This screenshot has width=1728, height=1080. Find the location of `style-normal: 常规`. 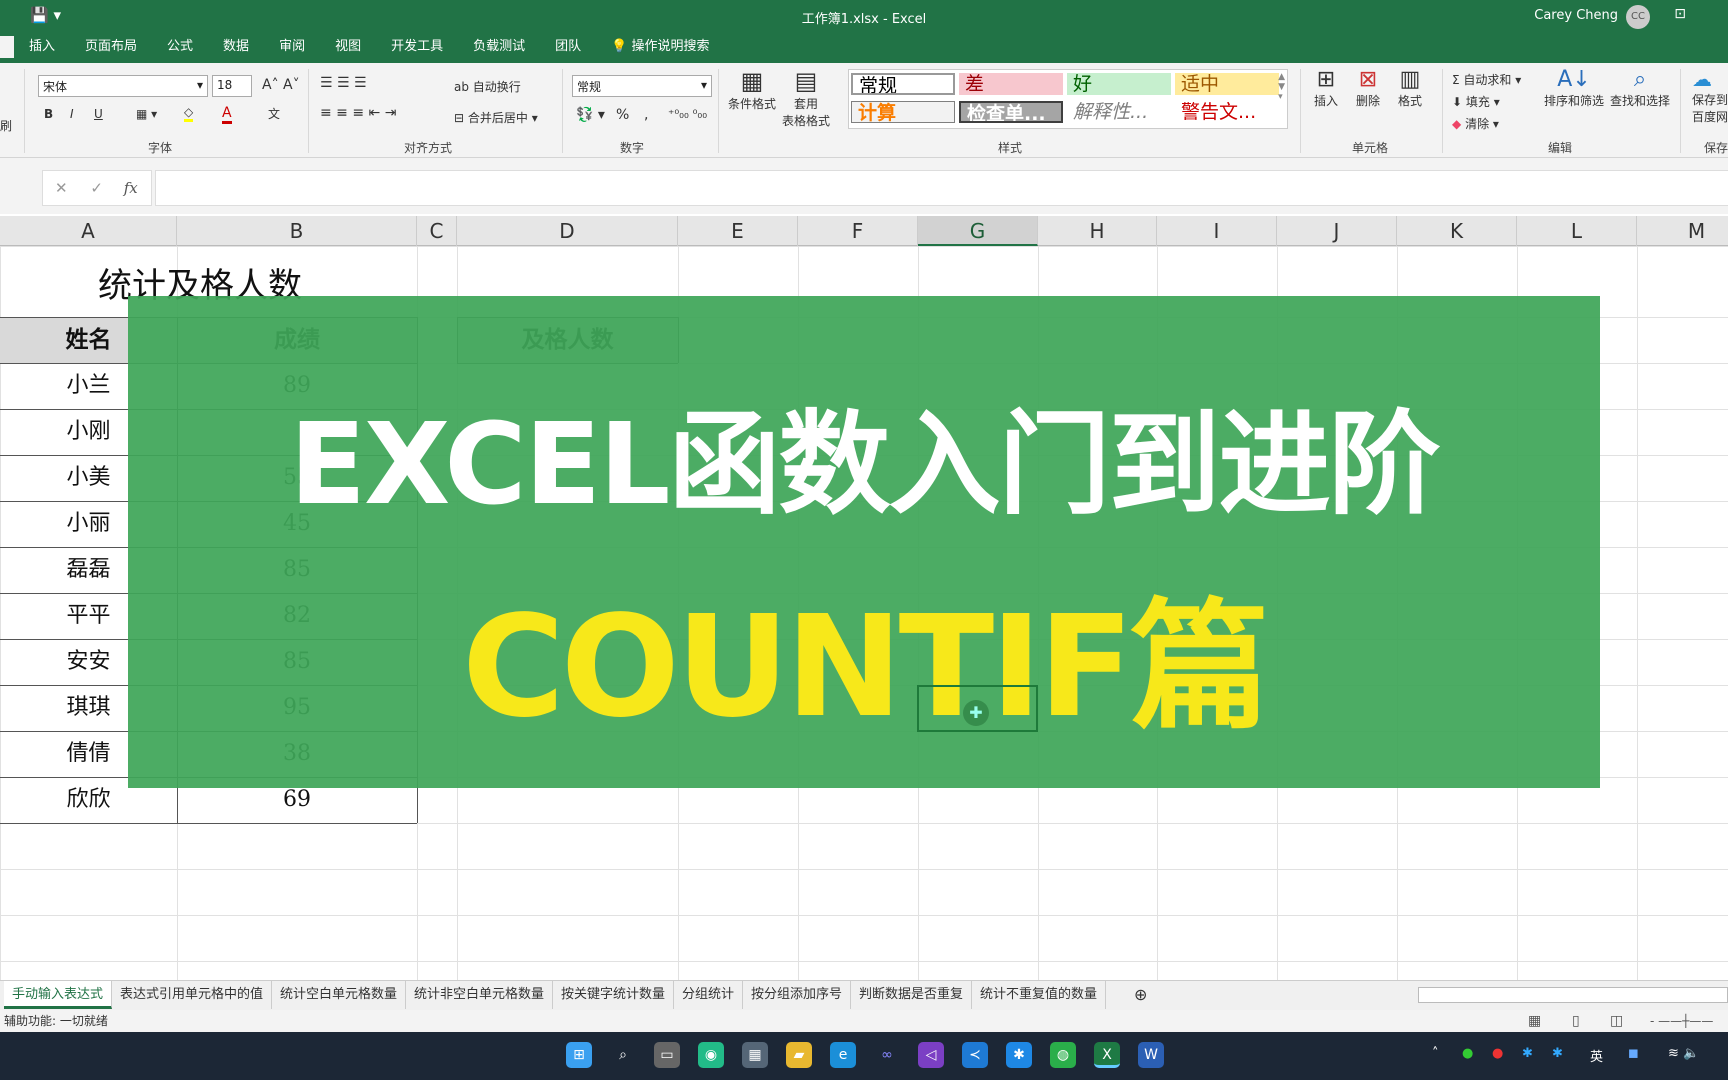

style-normal: 常规 is located at coordinates (903, 84).